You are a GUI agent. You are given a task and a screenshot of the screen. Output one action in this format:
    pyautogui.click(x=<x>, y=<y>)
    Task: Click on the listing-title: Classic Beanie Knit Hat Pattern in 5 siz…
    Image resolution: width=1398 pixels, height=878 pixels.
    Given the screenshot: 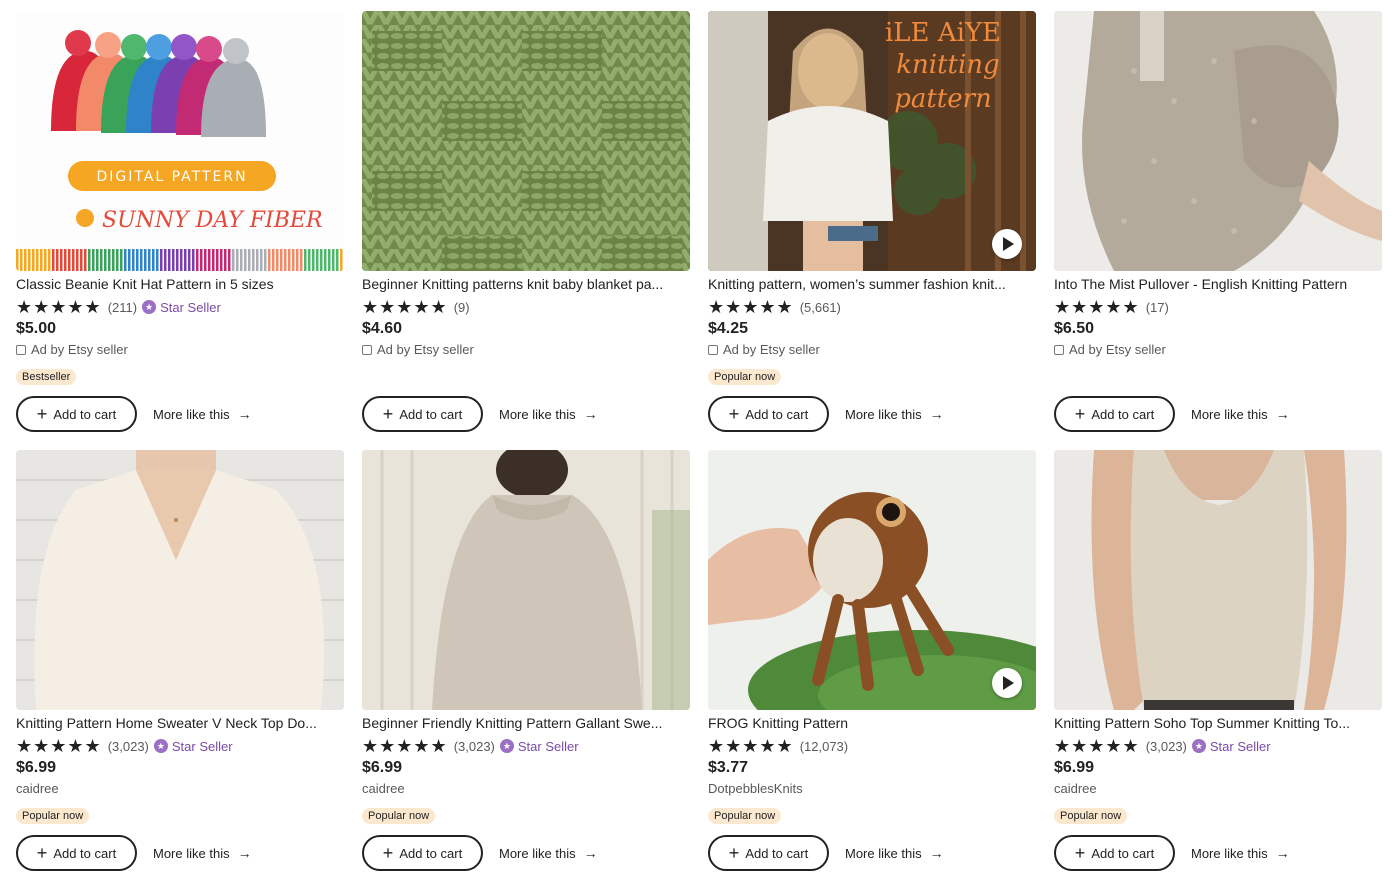 What is the action you would take?
    pyautogui.click(x=180, y=284)
    